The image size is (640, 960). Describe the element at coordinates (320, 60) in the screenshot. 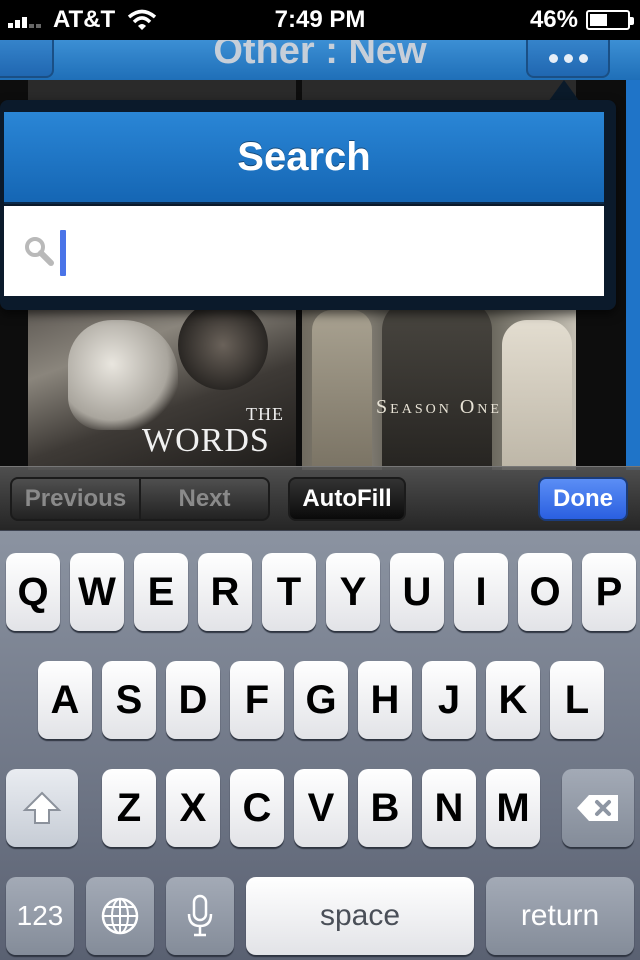

I see `navigation-bar: Other : New` at that location.